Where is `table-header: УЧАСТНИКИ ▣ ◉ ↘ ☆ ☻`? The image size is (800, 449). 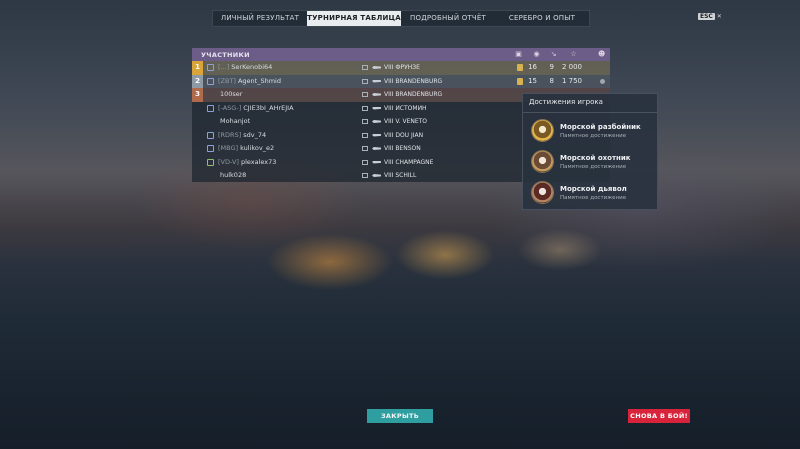
table-header: УЧАСТНИКИ ▣ ◉ ↘ ☆ ☻ is located at coordinates (401, 54).